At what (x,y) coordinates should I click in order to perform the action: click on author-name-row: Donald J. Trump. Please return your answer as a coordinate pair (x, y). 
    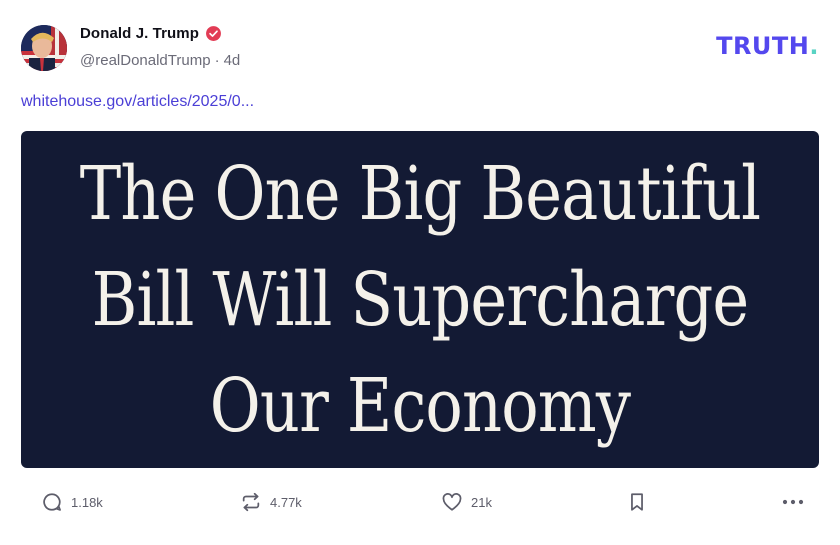
    Looking at the image, I should click on (151, 33).